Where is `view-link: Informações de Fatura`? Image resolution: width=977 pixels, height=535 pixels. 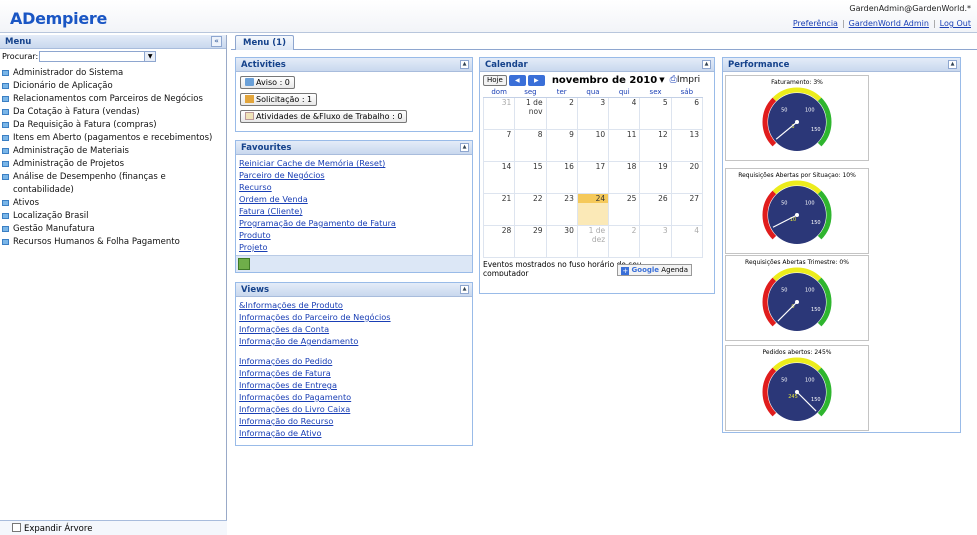
view-link: Informações de Fatura is located at coordinates (354, 373).